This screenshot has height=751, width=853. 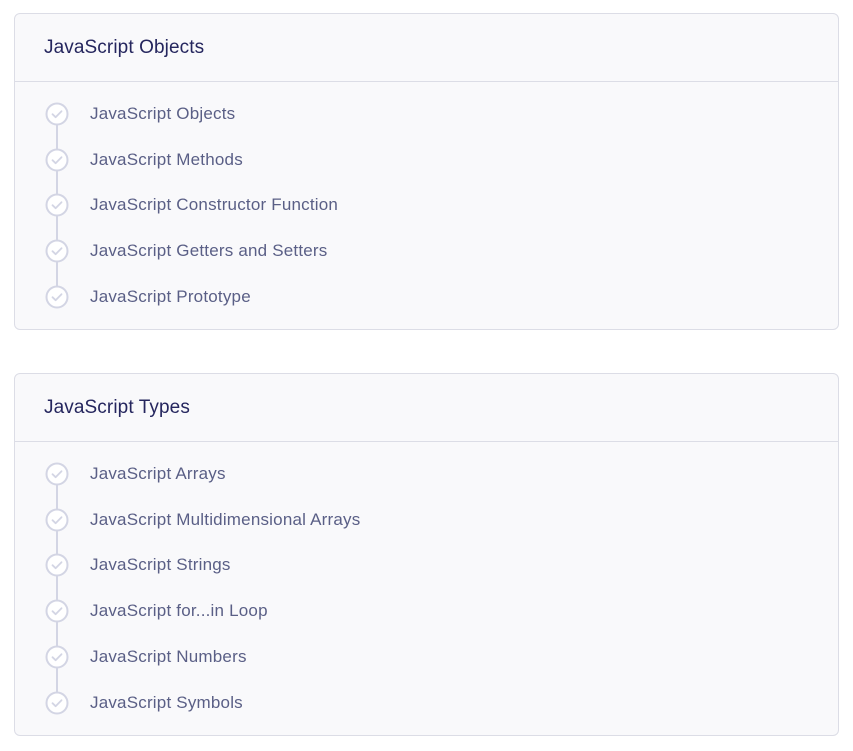 I want to click on lesson-item: JavaScript for...in Loop, so click(x=426, y=620).